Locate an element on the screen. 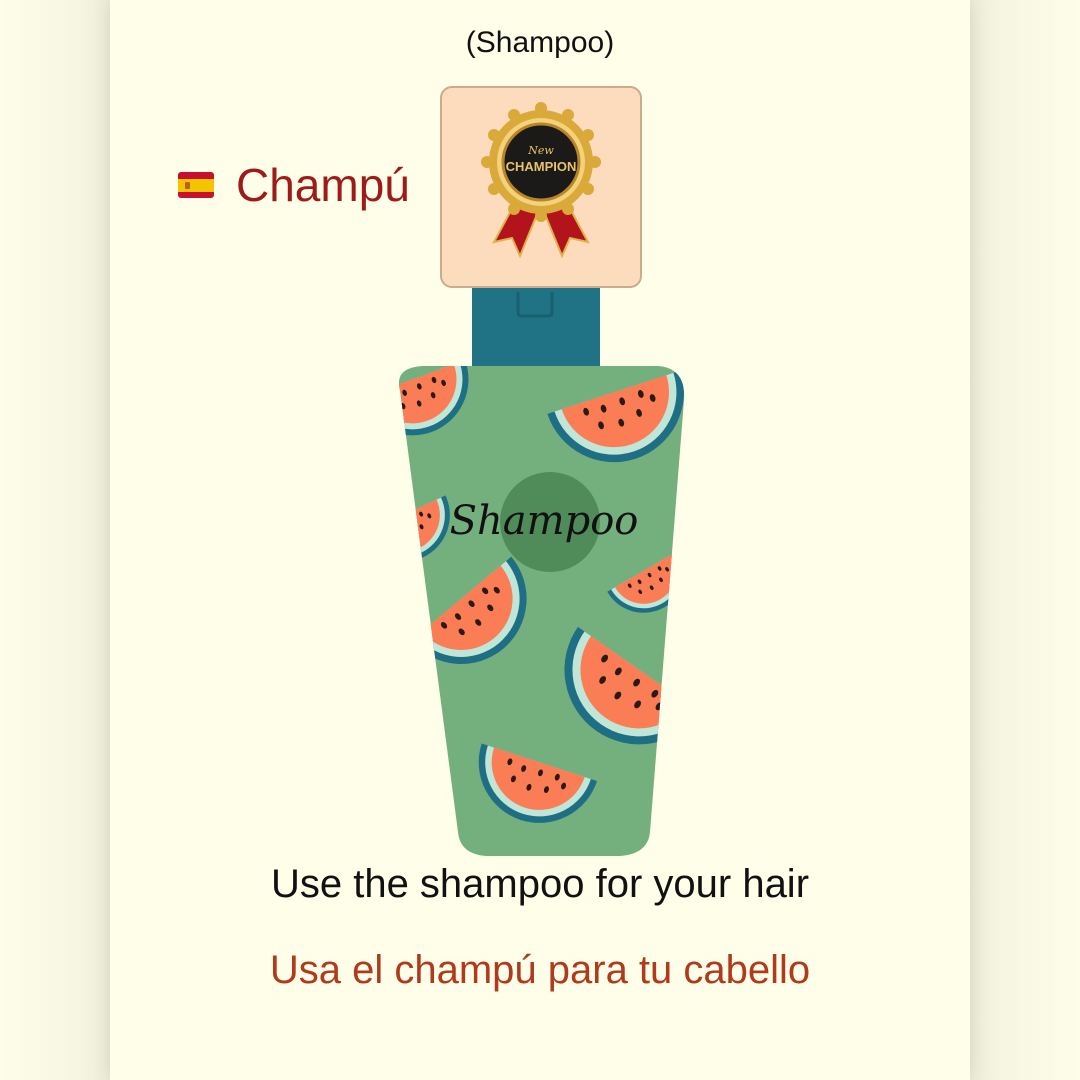 The height and width of the screenshot is (1080, 1080). bottle-label: Shampoo is located at coordinates (544, 521).